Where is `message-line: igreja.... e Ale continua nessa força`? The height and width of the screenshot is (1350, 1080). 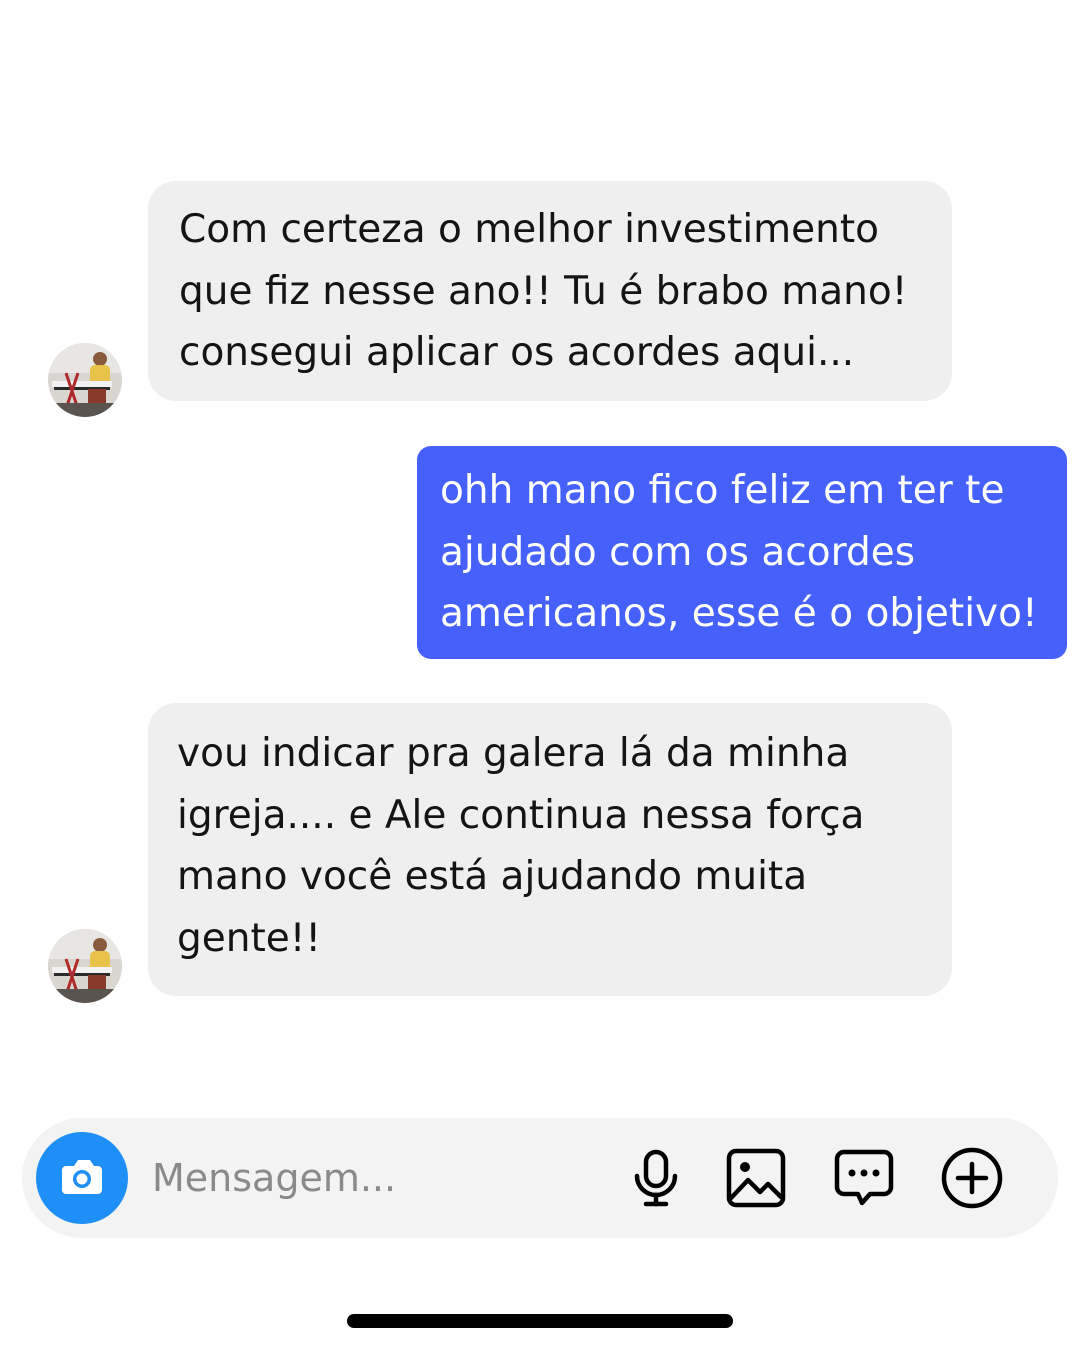
message-line: igreja.... e Ale continua nessa força is located at coordinates (521, 815).